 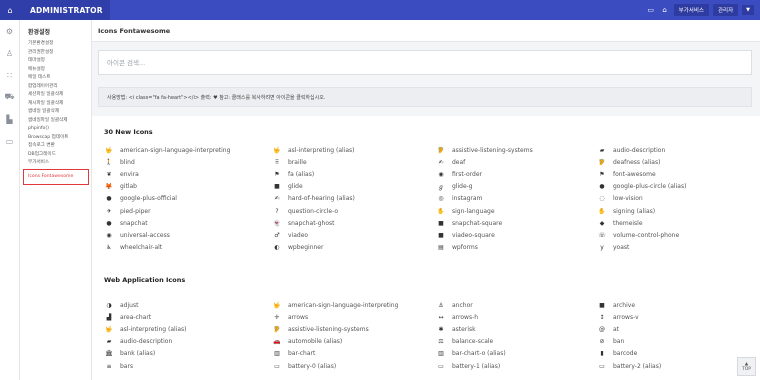 What do you see at coordinates (675, 248) in the screenshot?
I see `icon-item: y yoast` at bounding box center [675, 248].